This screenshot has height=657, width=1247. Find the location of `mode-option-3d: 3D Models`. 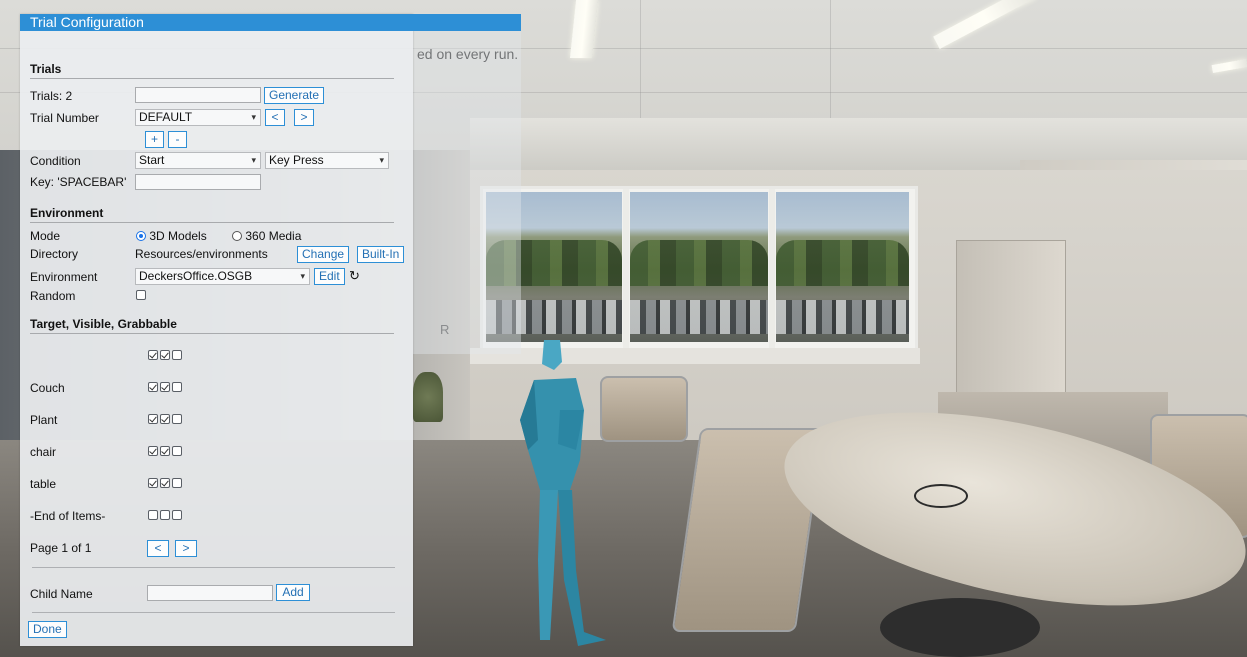

mode-option-3d: 3D Models is located at coordinates (171, 236).